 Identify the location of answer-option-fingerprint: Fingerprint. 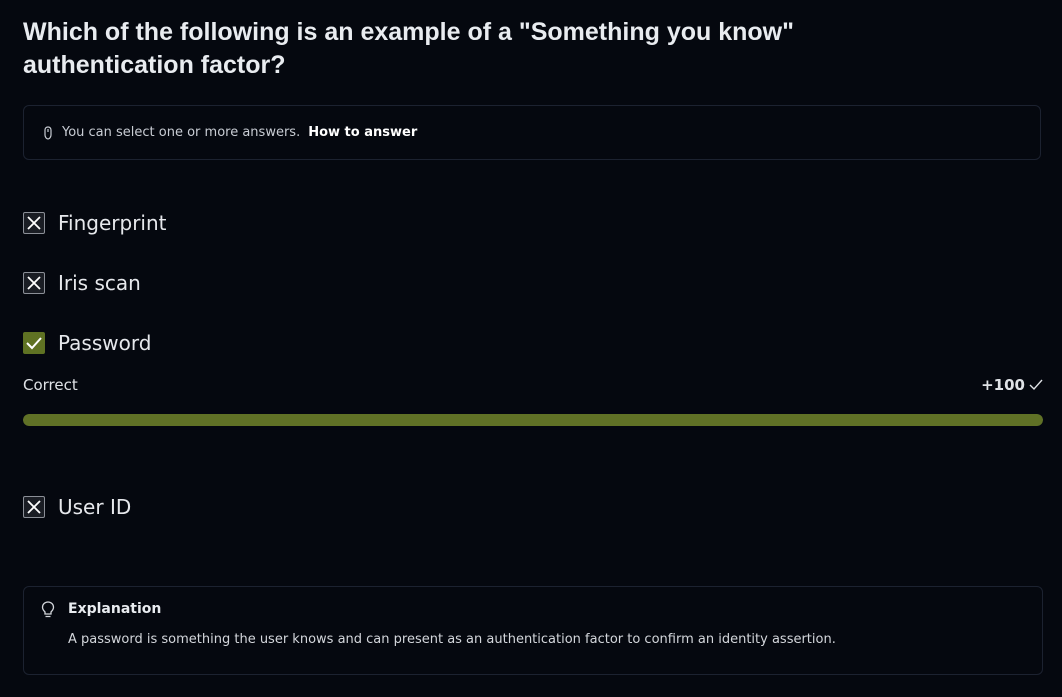
(95, 223).